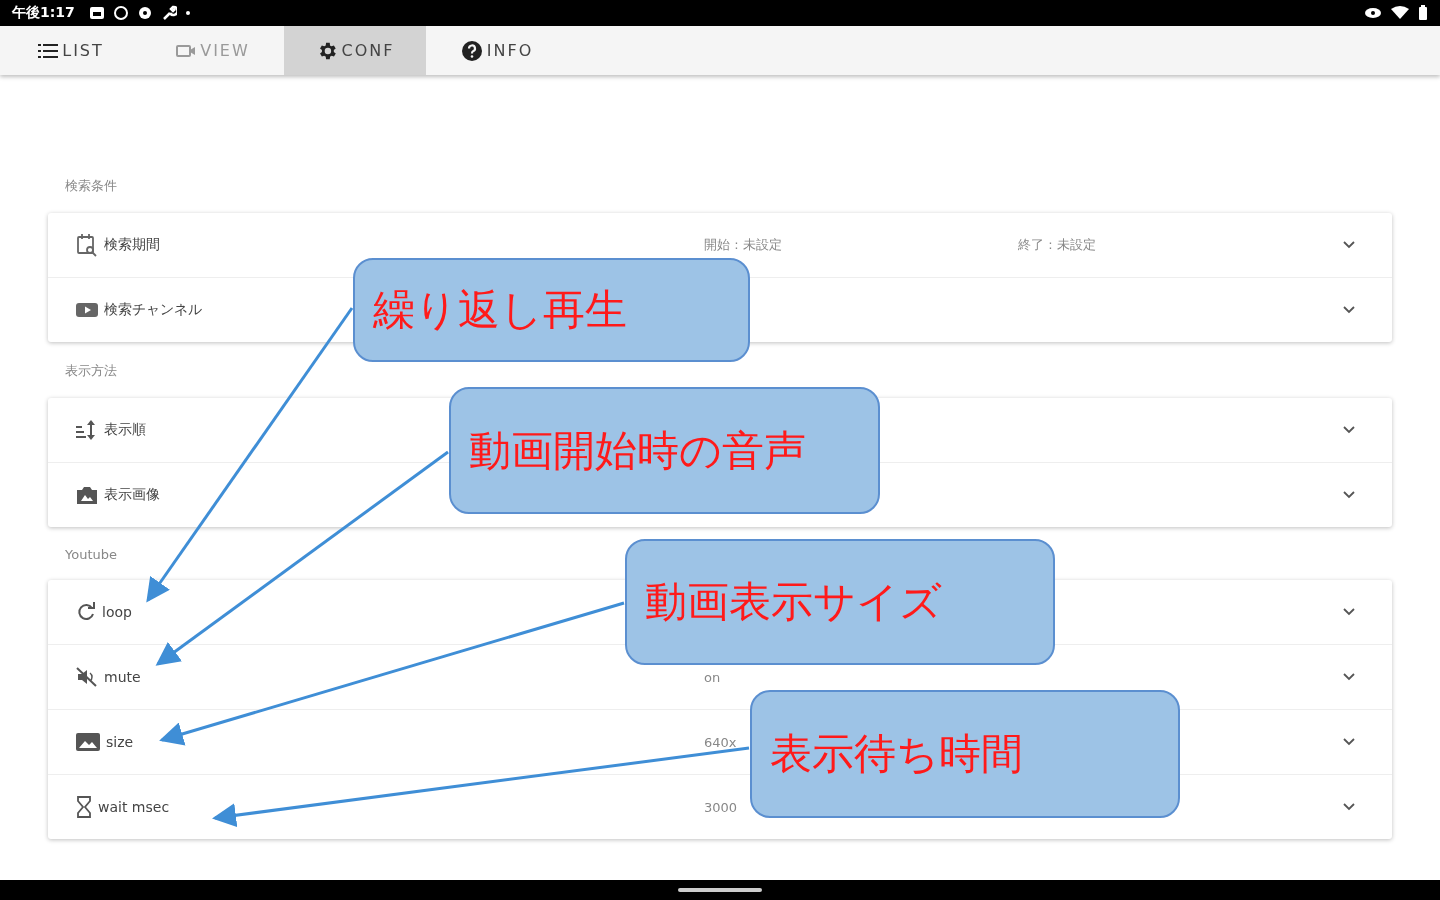 Image resolution: width=1440 pixels, height=900 pixels. I want to click on setting-label: 表示画像, so click(132, 495).